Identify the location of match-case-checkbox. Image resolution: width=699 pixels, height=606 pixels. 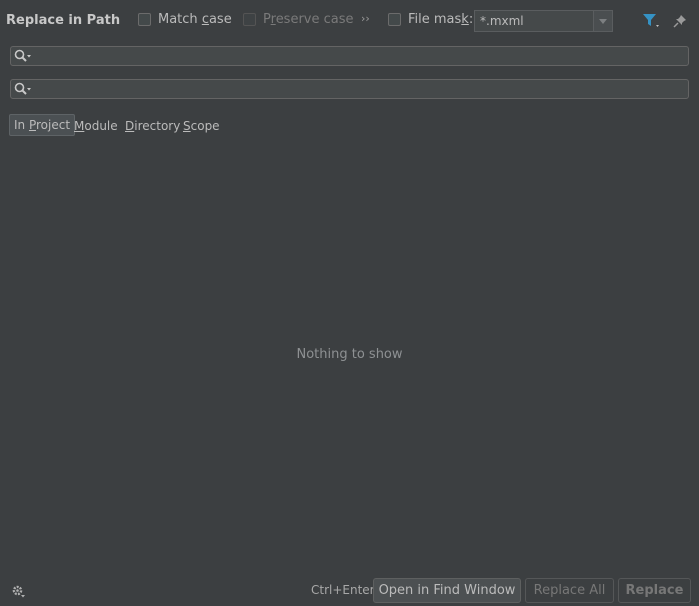
(144, 19).